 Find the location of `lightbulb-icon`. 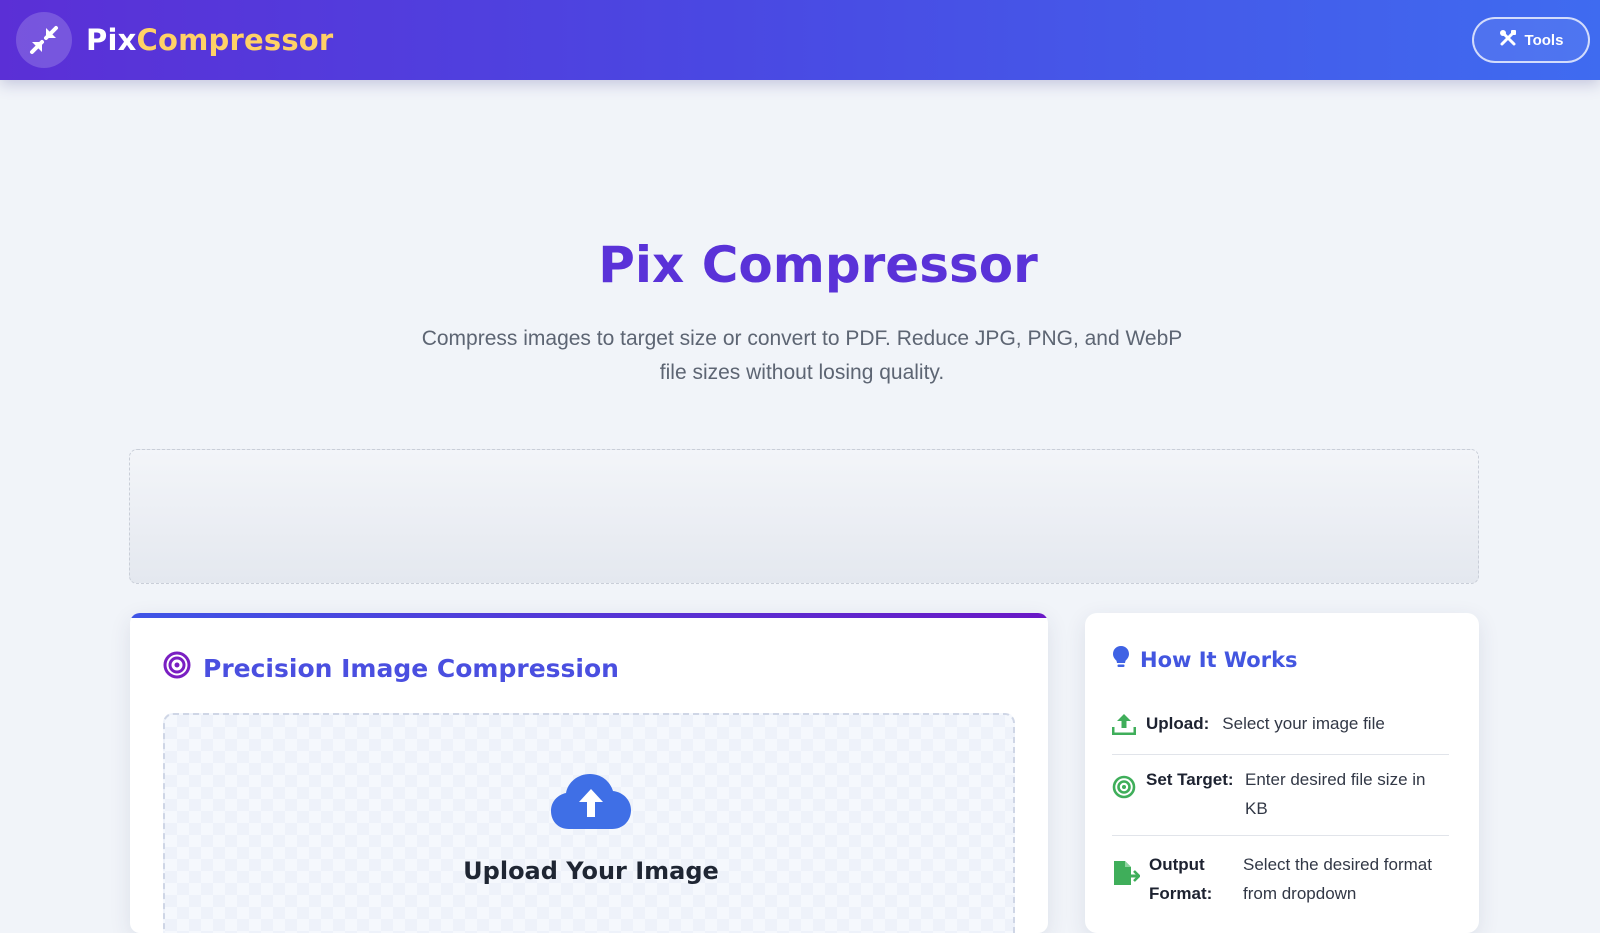

lightbulb-icon is located at coordinates (1121, 659).